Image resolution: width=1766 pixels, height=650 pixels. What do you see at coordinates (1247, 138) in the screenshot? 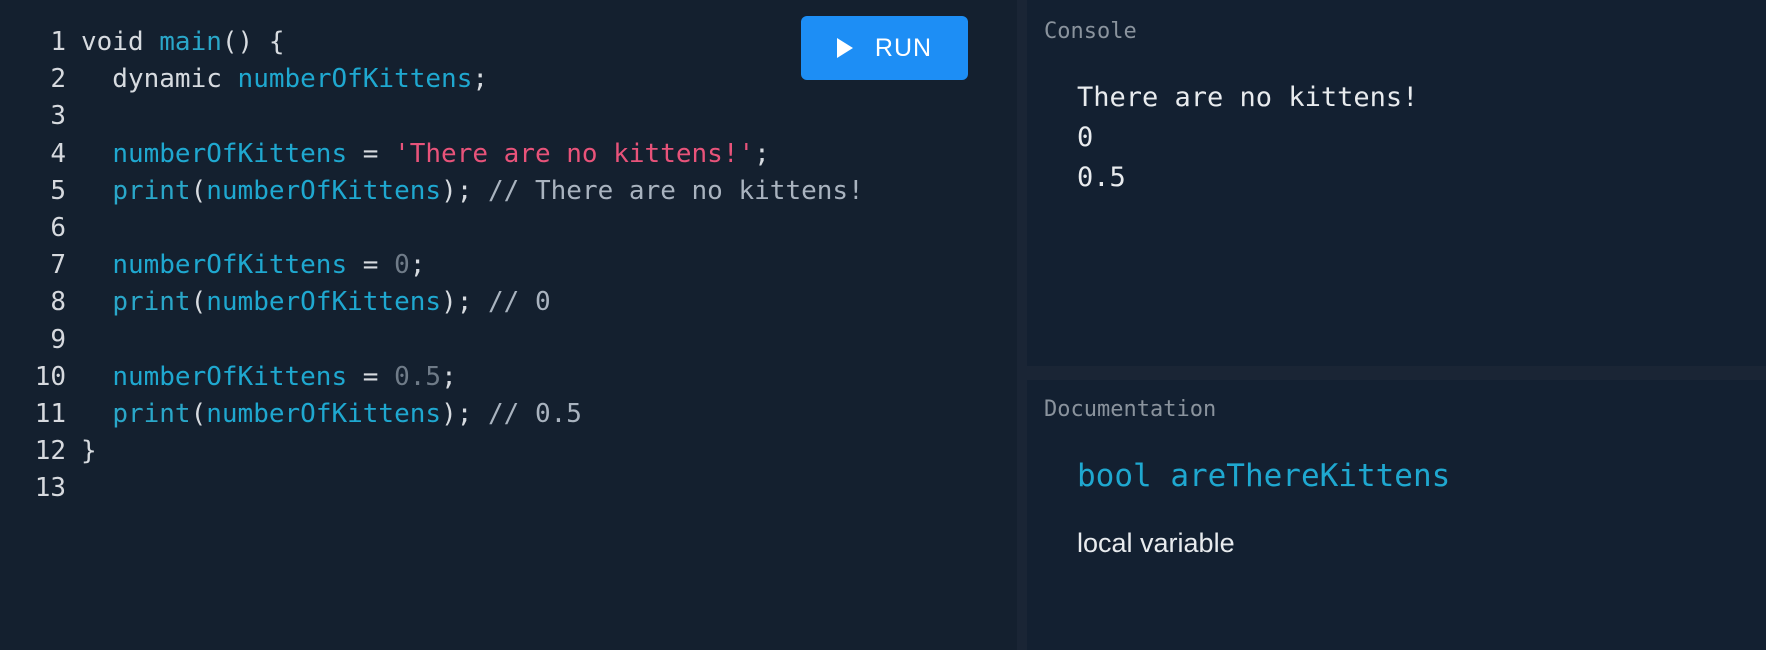
I see `console-output: There are no kittens! 0 0.5` at bounding box center [1247, 138].